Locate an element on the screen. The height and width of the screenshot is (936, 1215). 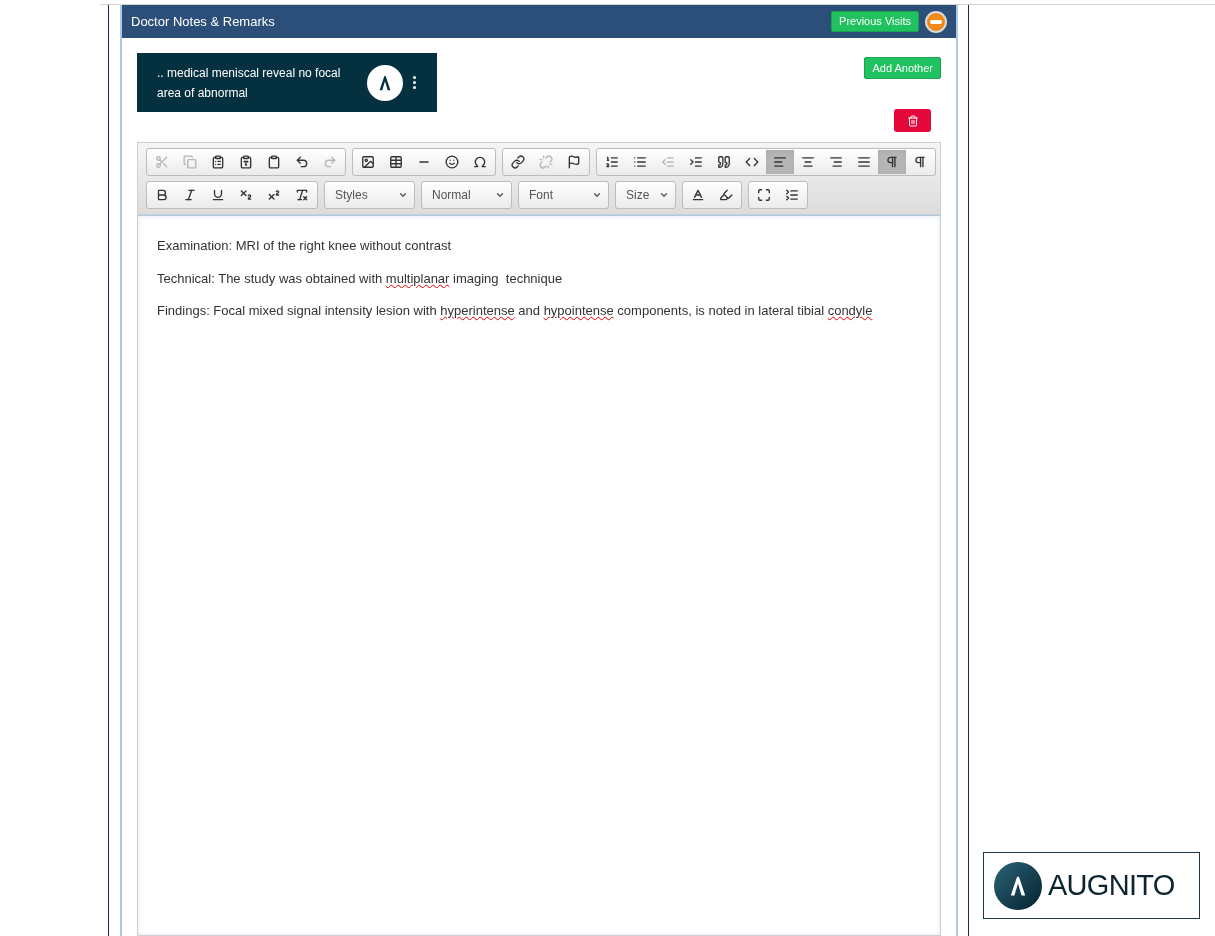
numbered-list-icon is located at coordinates (612, 162).